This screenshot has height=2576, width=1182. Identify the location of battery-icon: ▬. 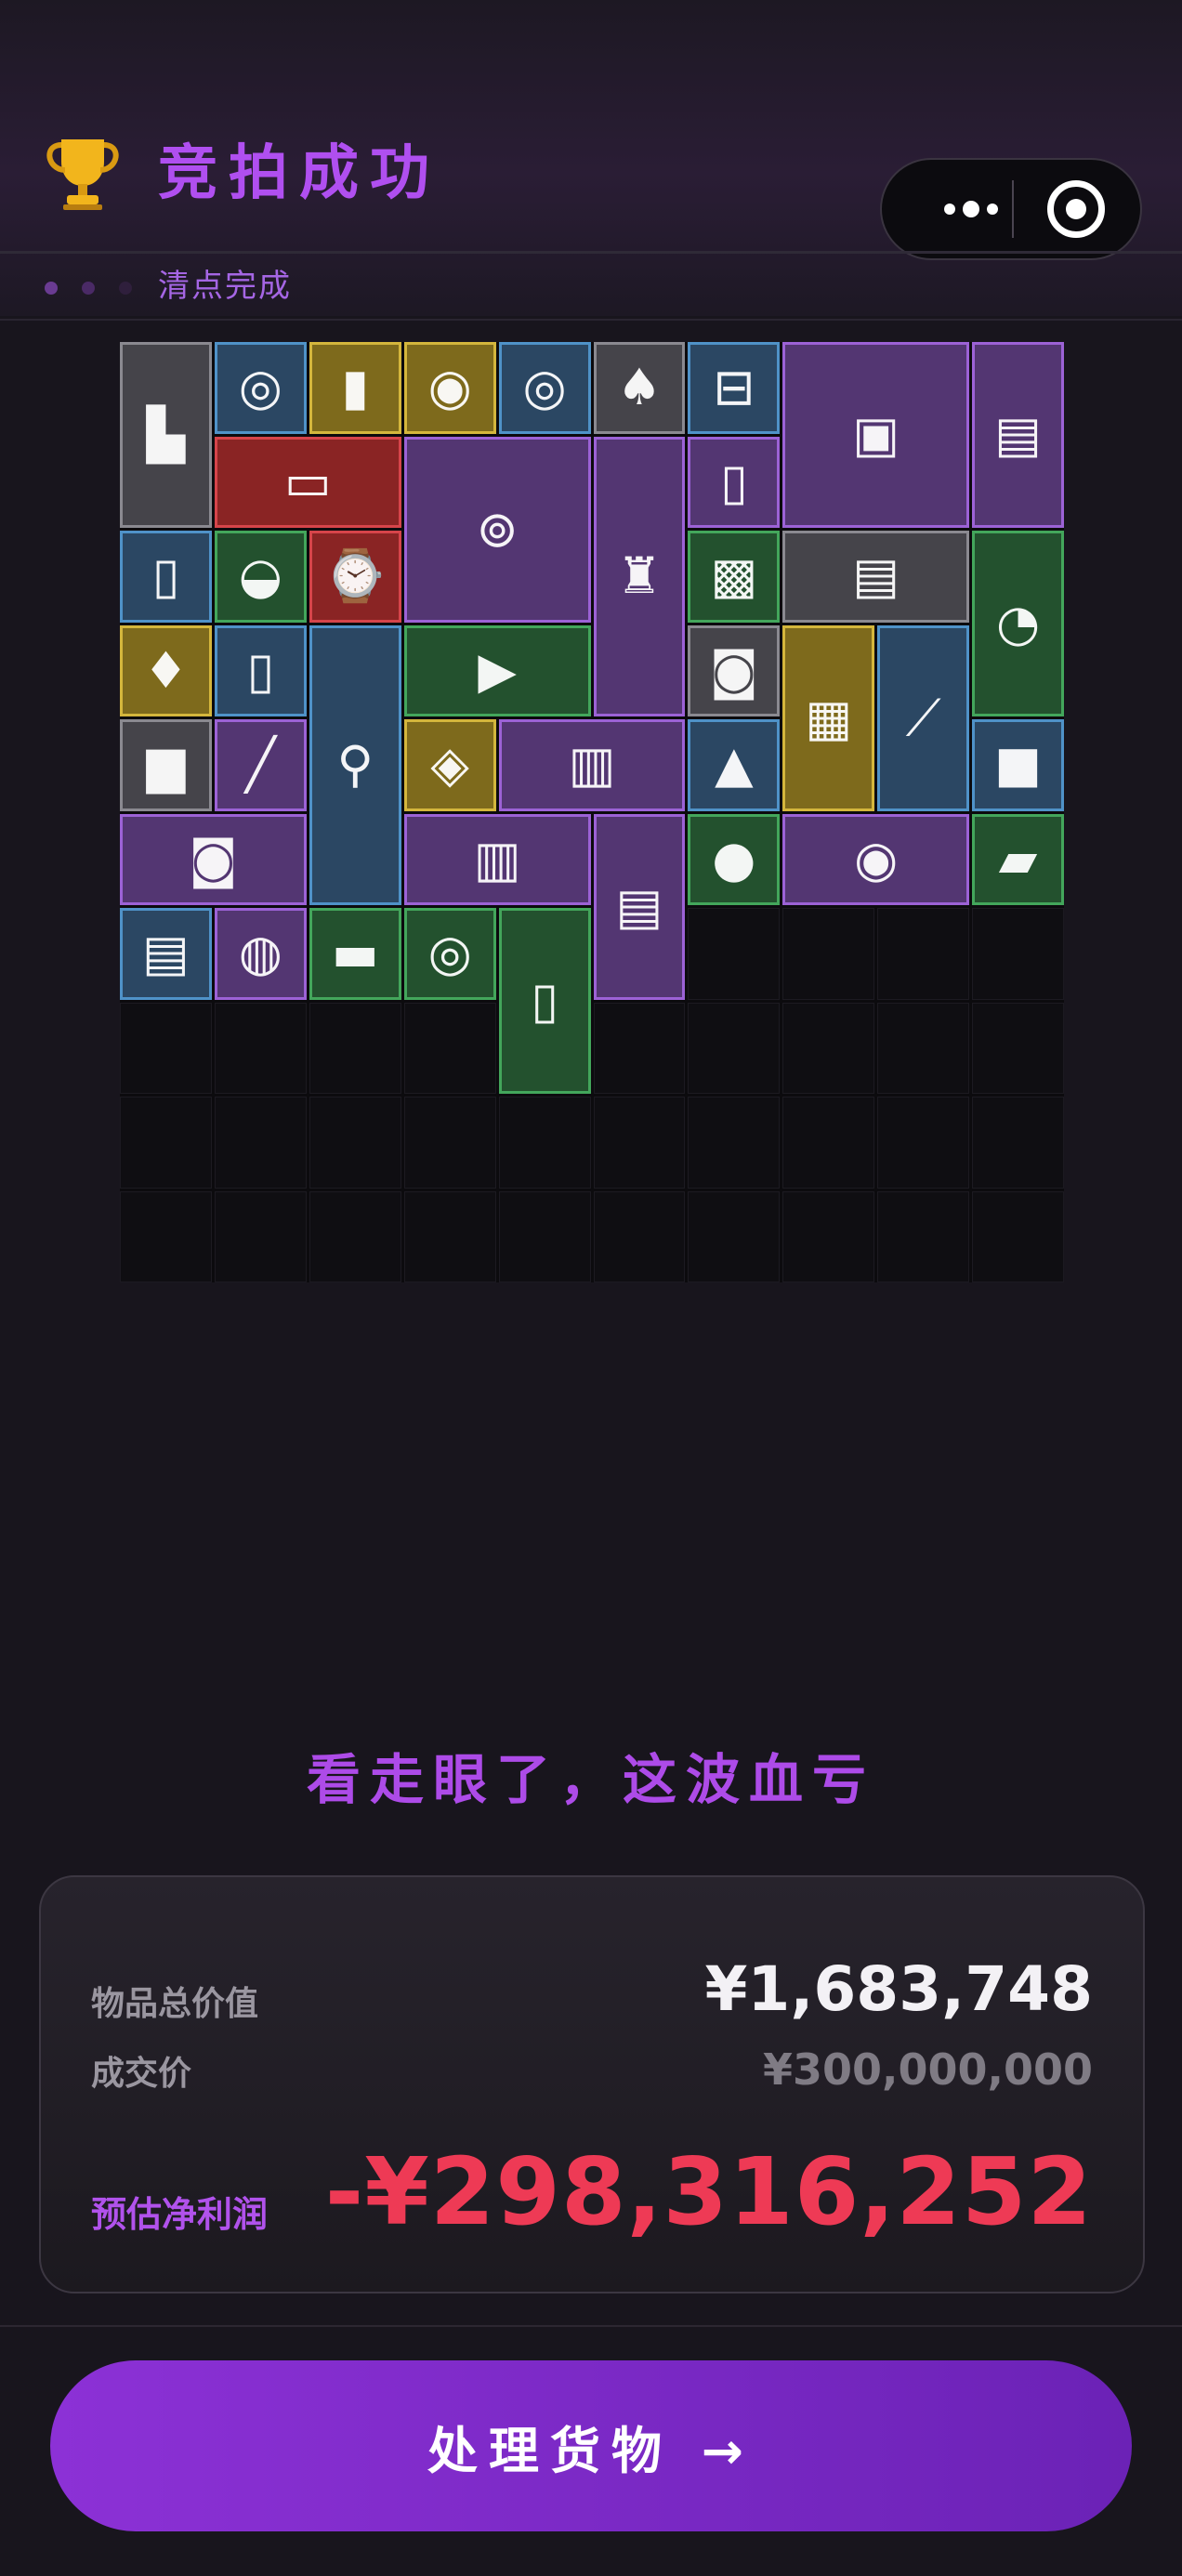
(355, 953).